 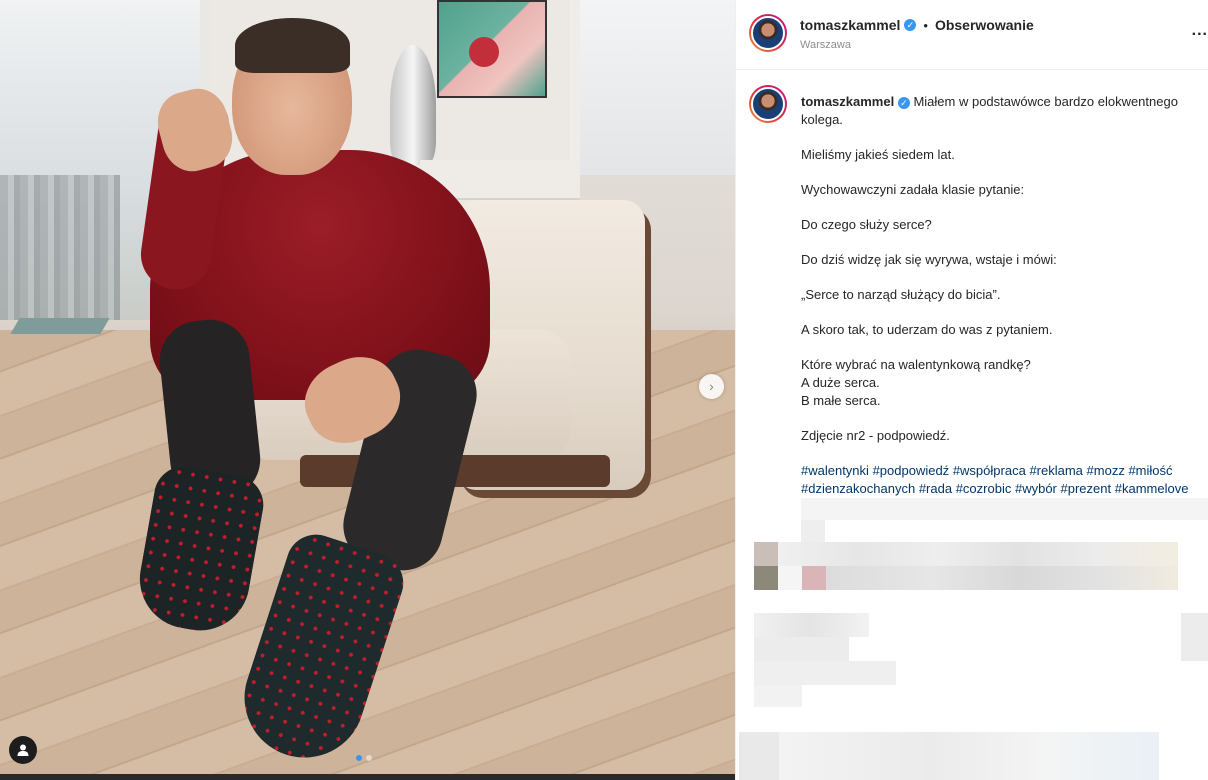 What do you see at coordinates (492, 49) in the screenshot?
I see `photo-painting` at bounding box center [492, 49].